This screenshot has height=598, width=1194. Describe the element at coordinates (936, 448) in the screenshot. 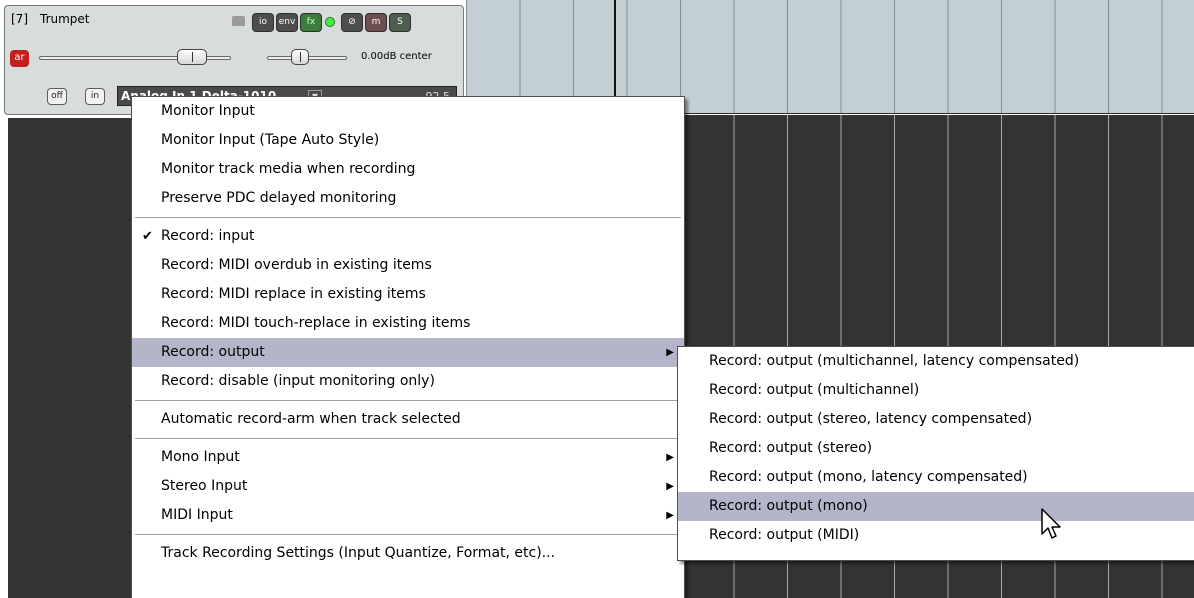

I see `submenu-item-stereo: Record: output (stereo)` at that location.